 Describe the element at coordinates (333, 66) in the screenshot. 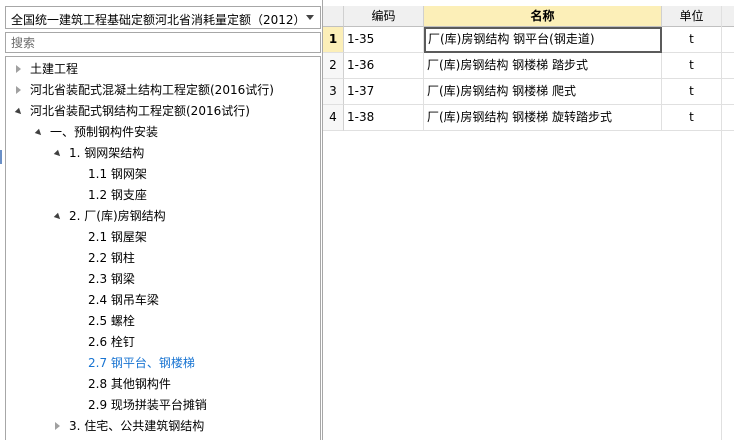

I see `row-number-cell: 2` at that location.